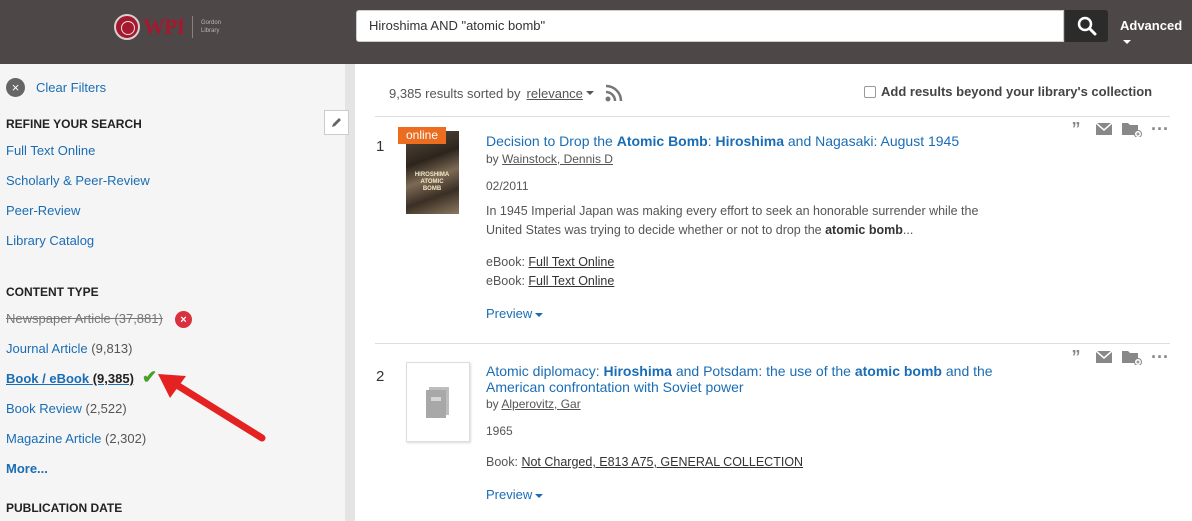 The height and width of the screenshot is (521, 1192). I want to click on sort-dropdown: relevance, so click(555, 93).